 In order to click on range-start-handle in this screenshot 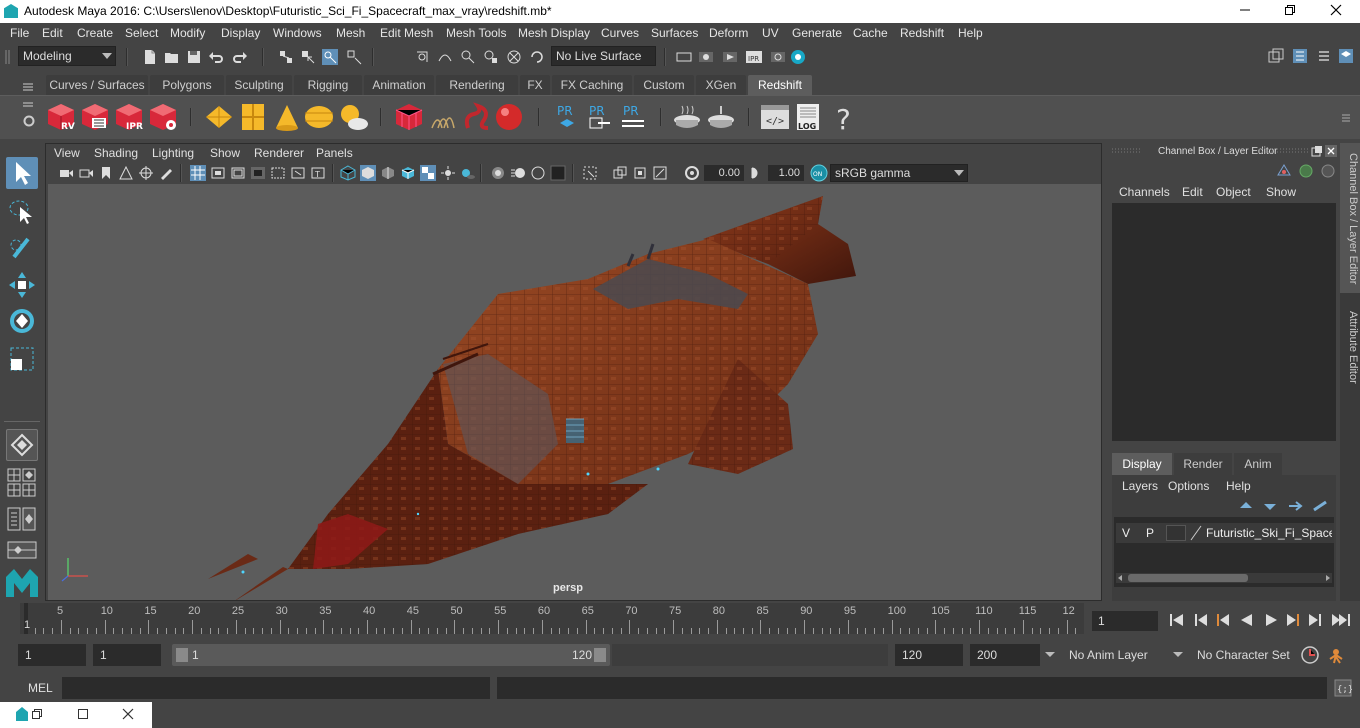, I will do `click(182, 655)`.